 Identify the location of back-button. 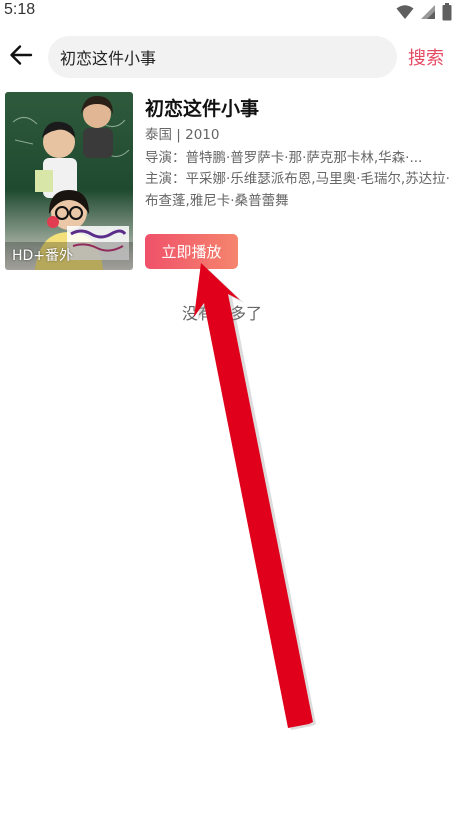
(21, 55).